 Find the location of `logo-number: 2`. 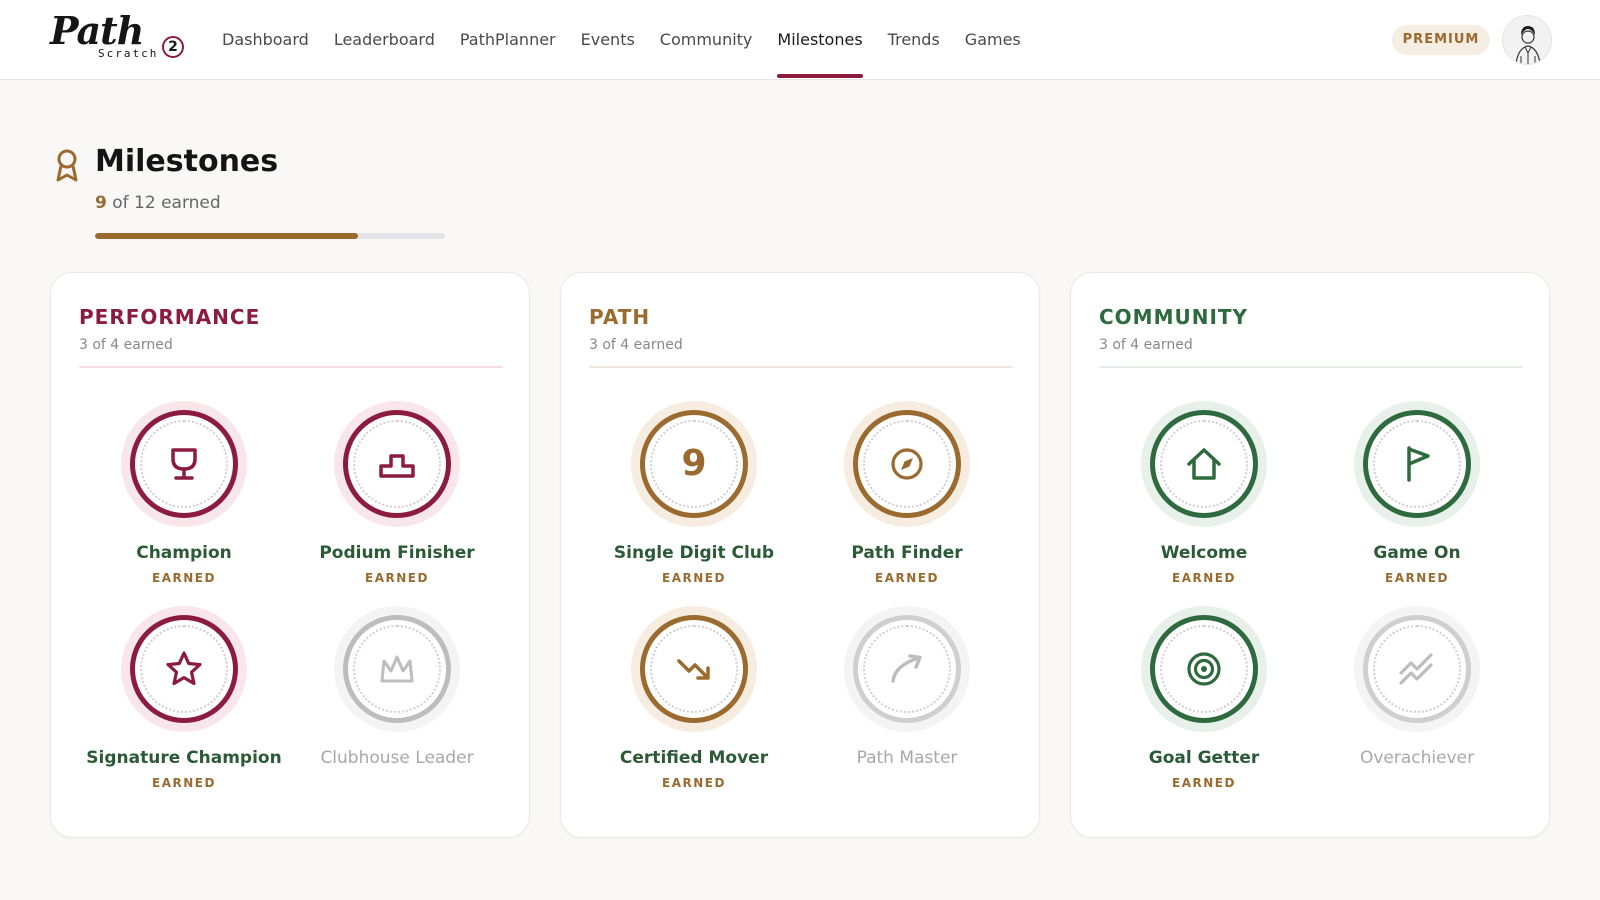

logo-number: 2 is located at coordinates (173, 47).